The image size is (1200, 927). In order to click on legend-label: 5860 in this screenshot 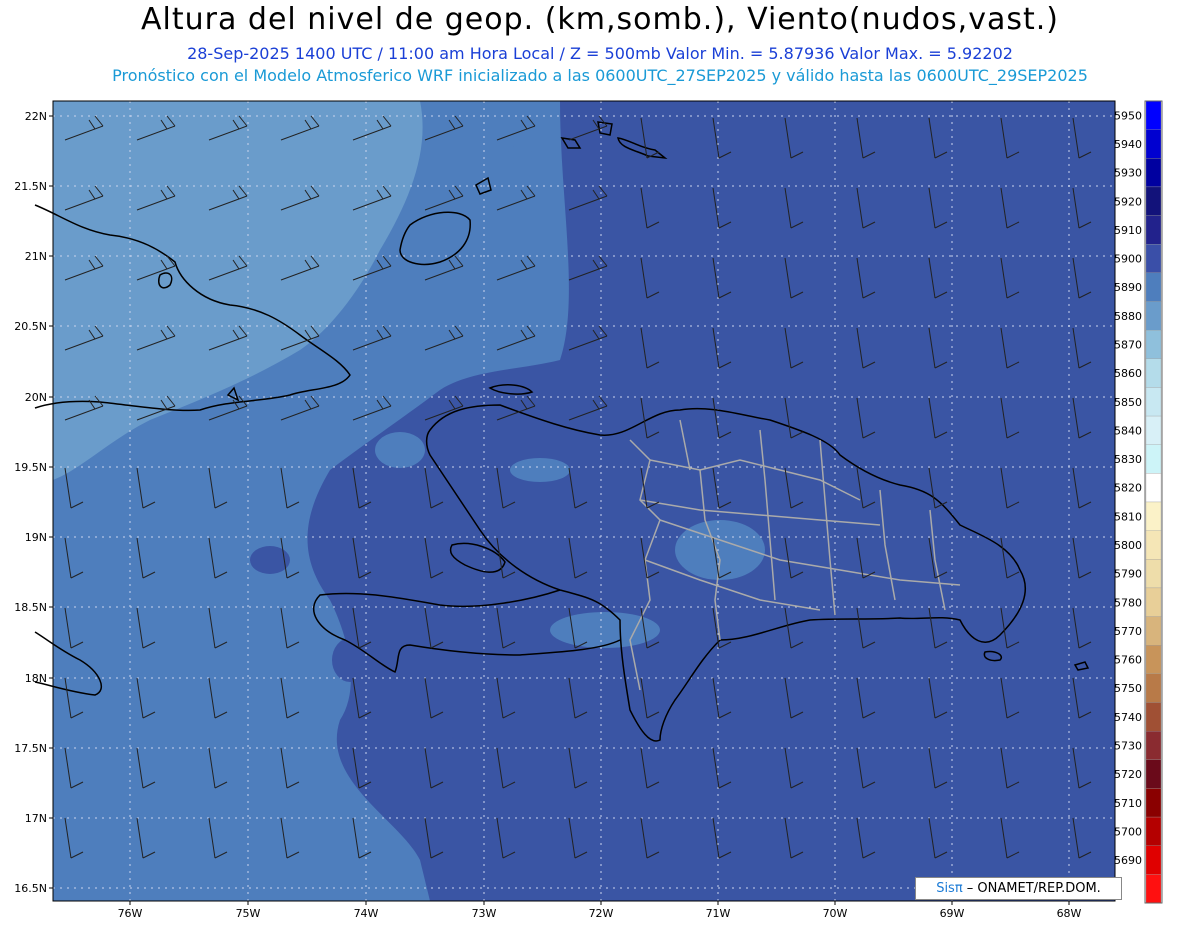, I will do `click(1128, 373)`.